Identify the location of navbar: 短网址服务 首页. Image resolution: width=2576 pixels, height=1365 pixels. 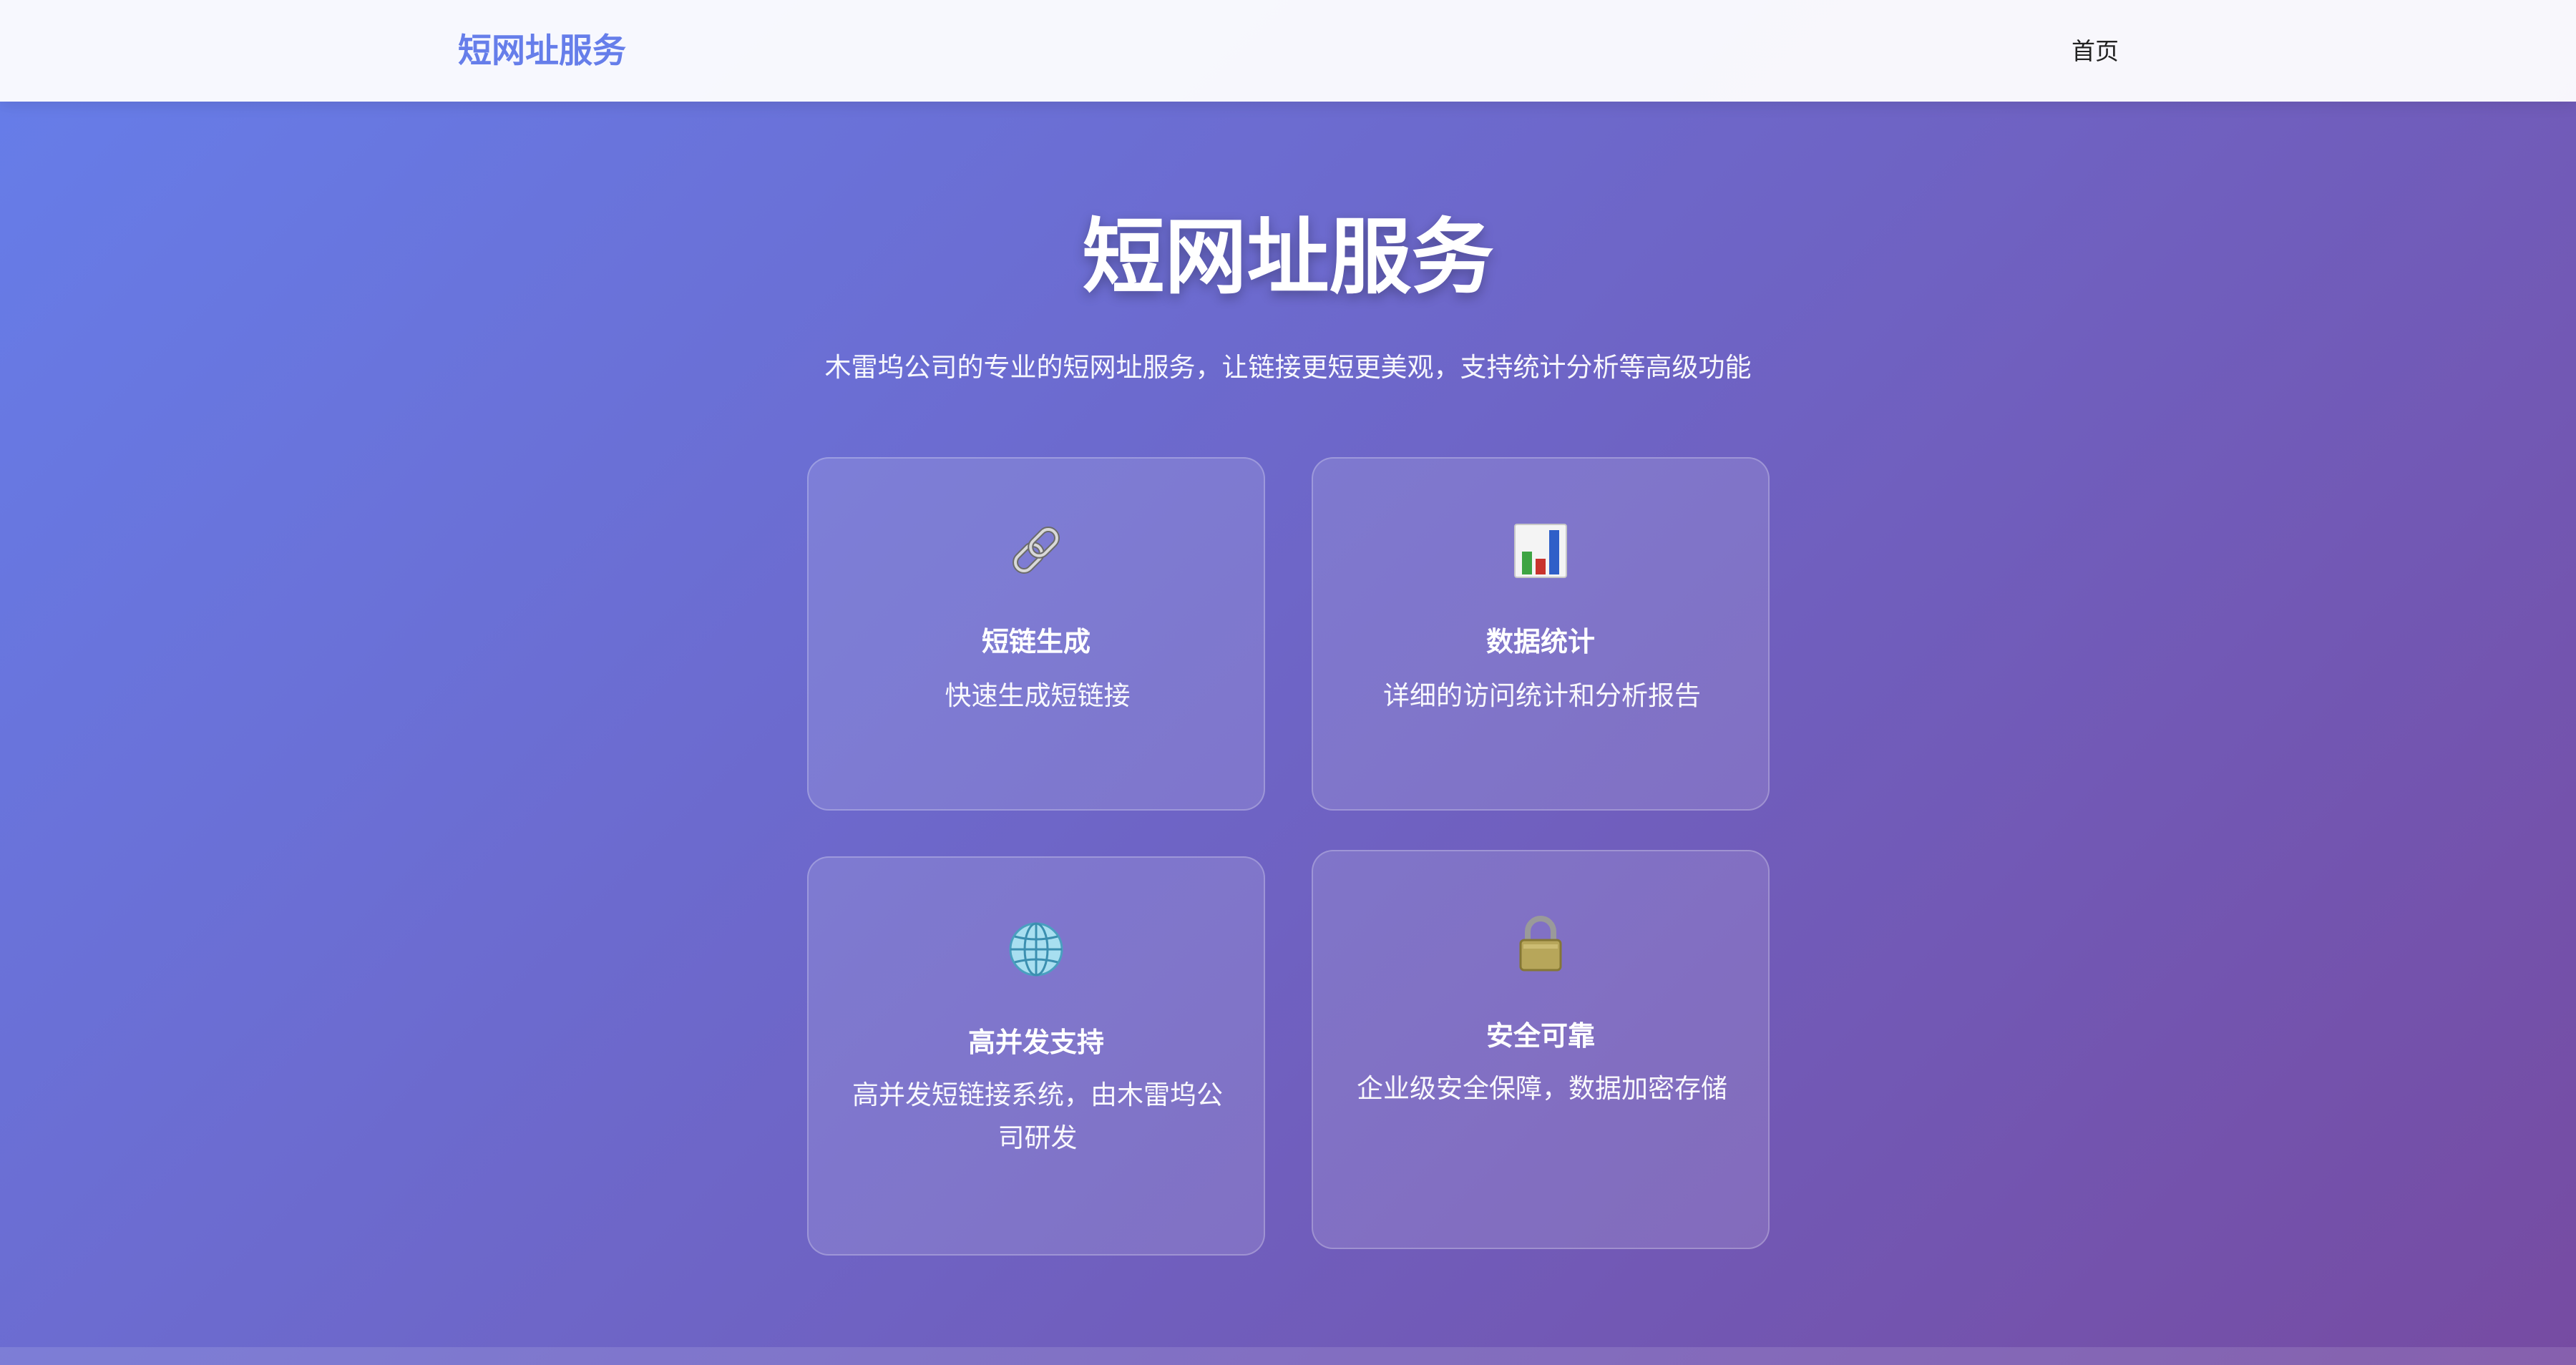
(1288, 51).